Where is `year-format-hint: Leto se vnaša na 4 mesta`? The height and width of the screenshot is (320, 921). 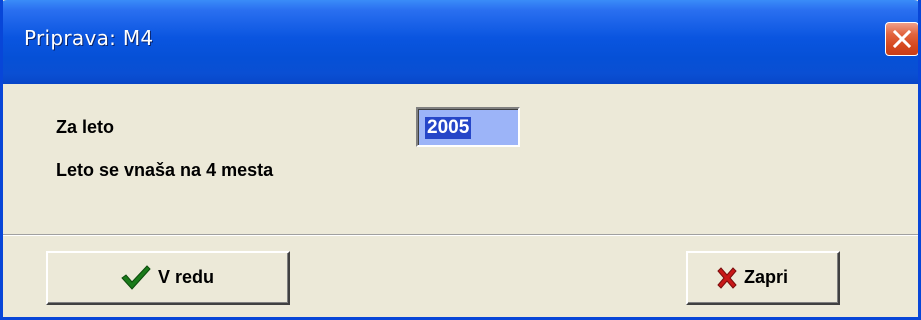 year-format-hint: Leto se vnaša na 4 mesta is located at coordinates (165, 170).